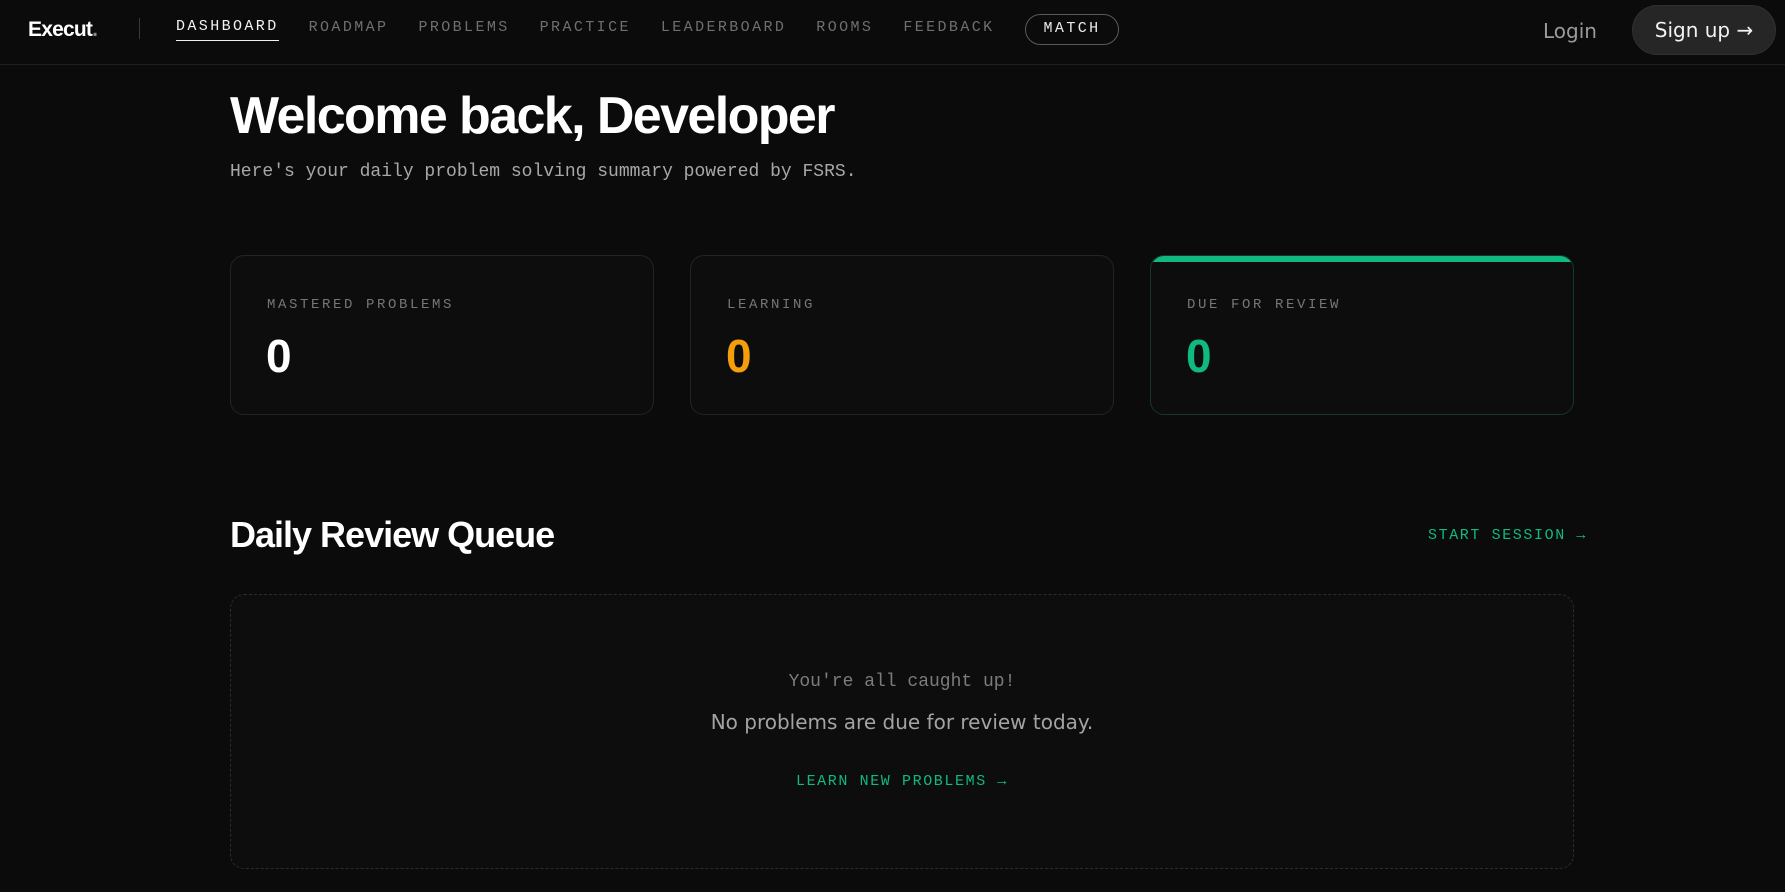 Image resolution: width=1785 pixels, height=892 pixels. I want to click on logo: Execut., so click(63, 30).